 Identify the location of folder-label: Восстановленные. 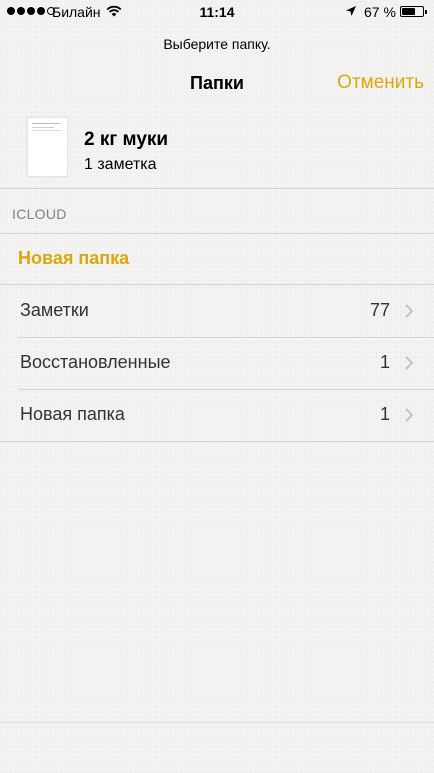
(95, 362).